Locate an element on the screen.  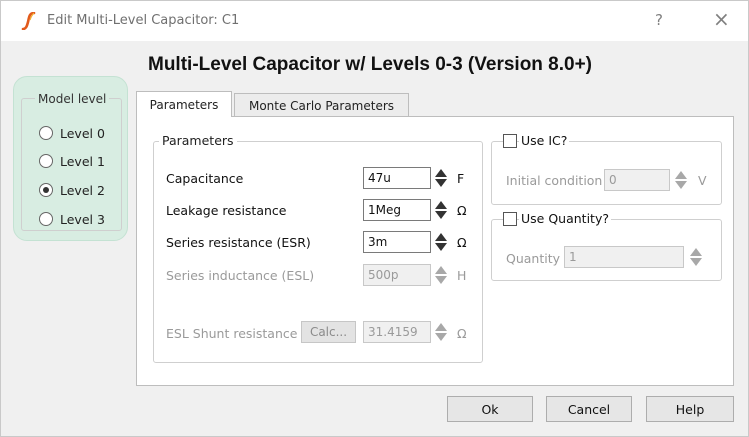
quantity-input: 1 is located at coordinates (624, 257).